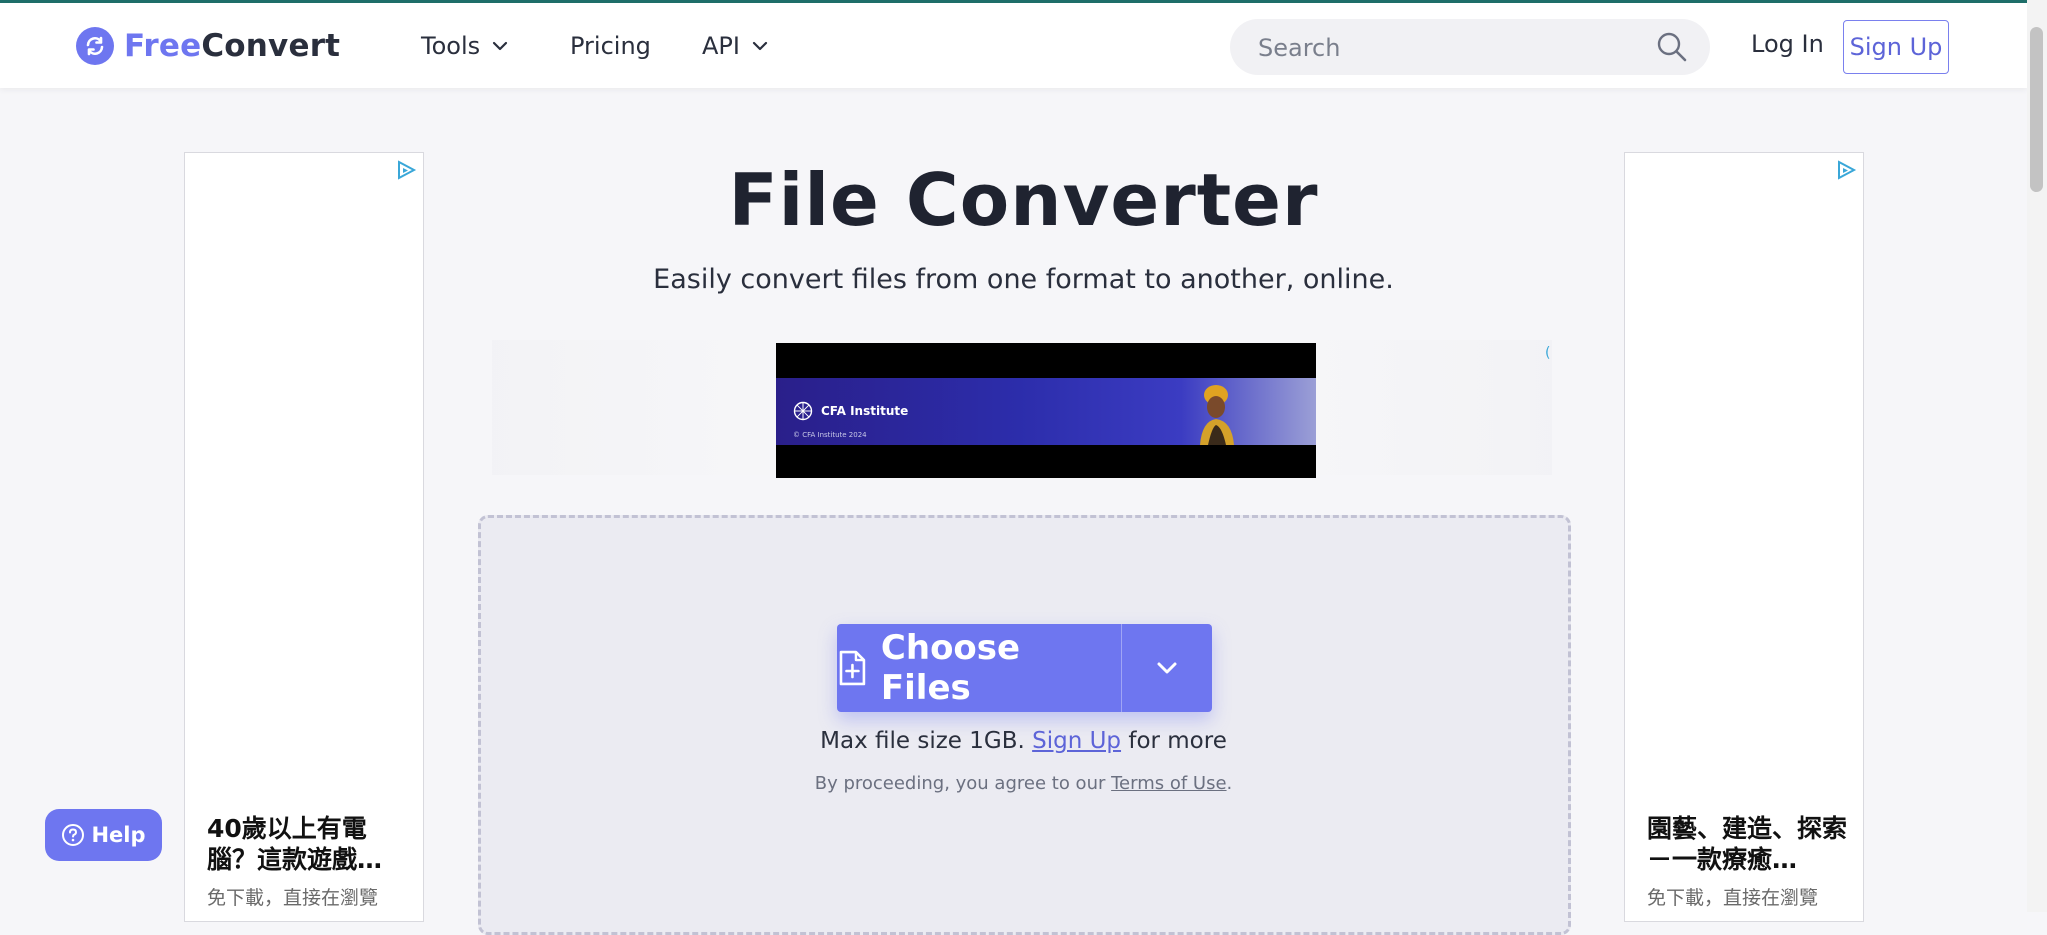 This screenshot has height=935, width=2047. Describe the element at coordinates (1733, 898) in the screenshot. I see `right-ad-subtitle: 免下載，直接在瀏覽` at that location.